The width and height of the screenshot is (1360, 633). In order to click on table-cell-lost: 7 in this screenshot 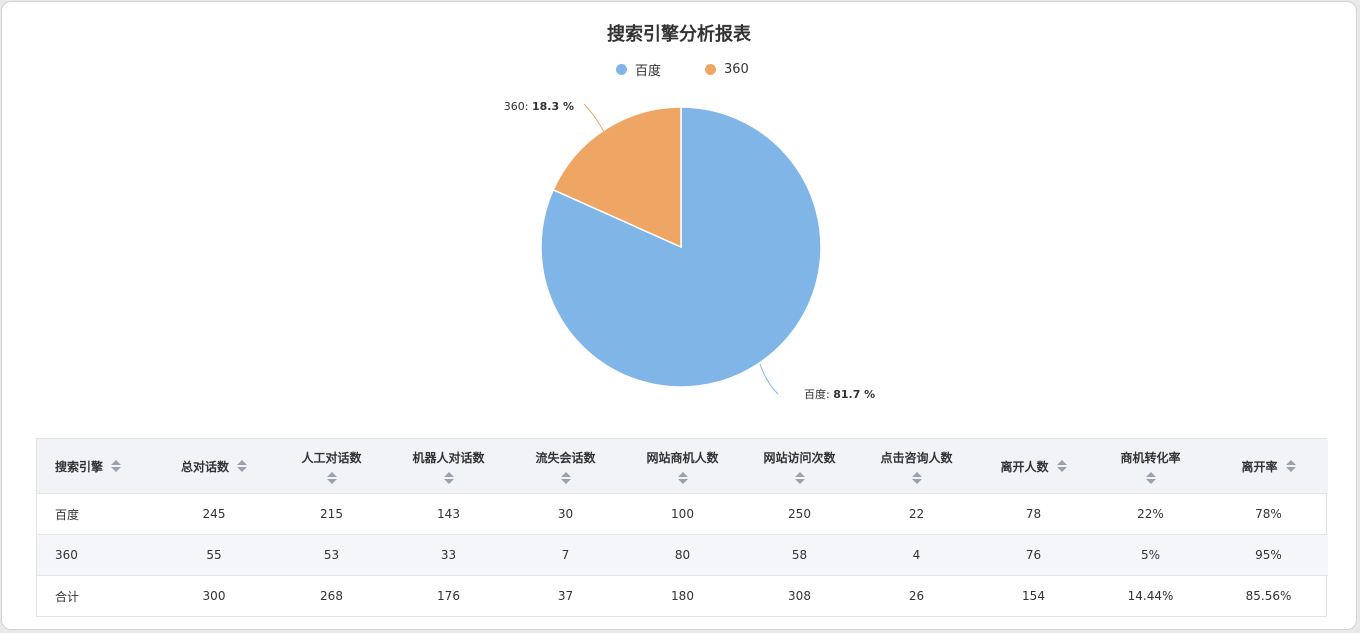, I will do `click(565, 555)`.